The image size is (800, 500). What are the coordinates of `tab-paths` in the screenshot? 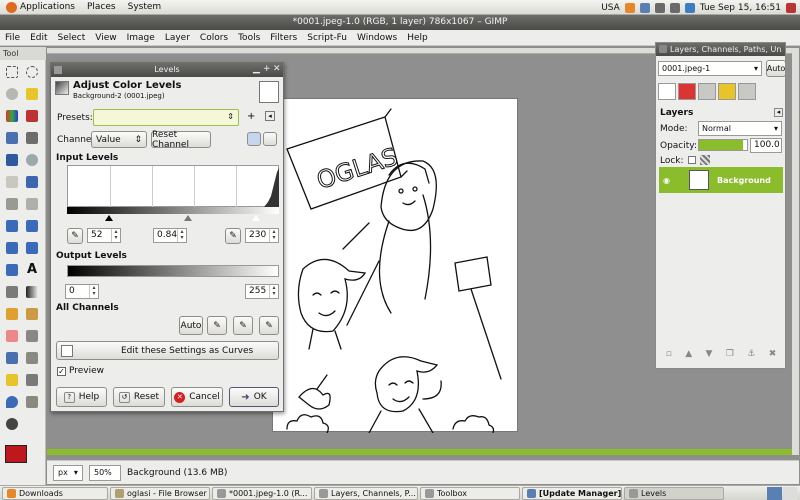 It's located at (707, 91).